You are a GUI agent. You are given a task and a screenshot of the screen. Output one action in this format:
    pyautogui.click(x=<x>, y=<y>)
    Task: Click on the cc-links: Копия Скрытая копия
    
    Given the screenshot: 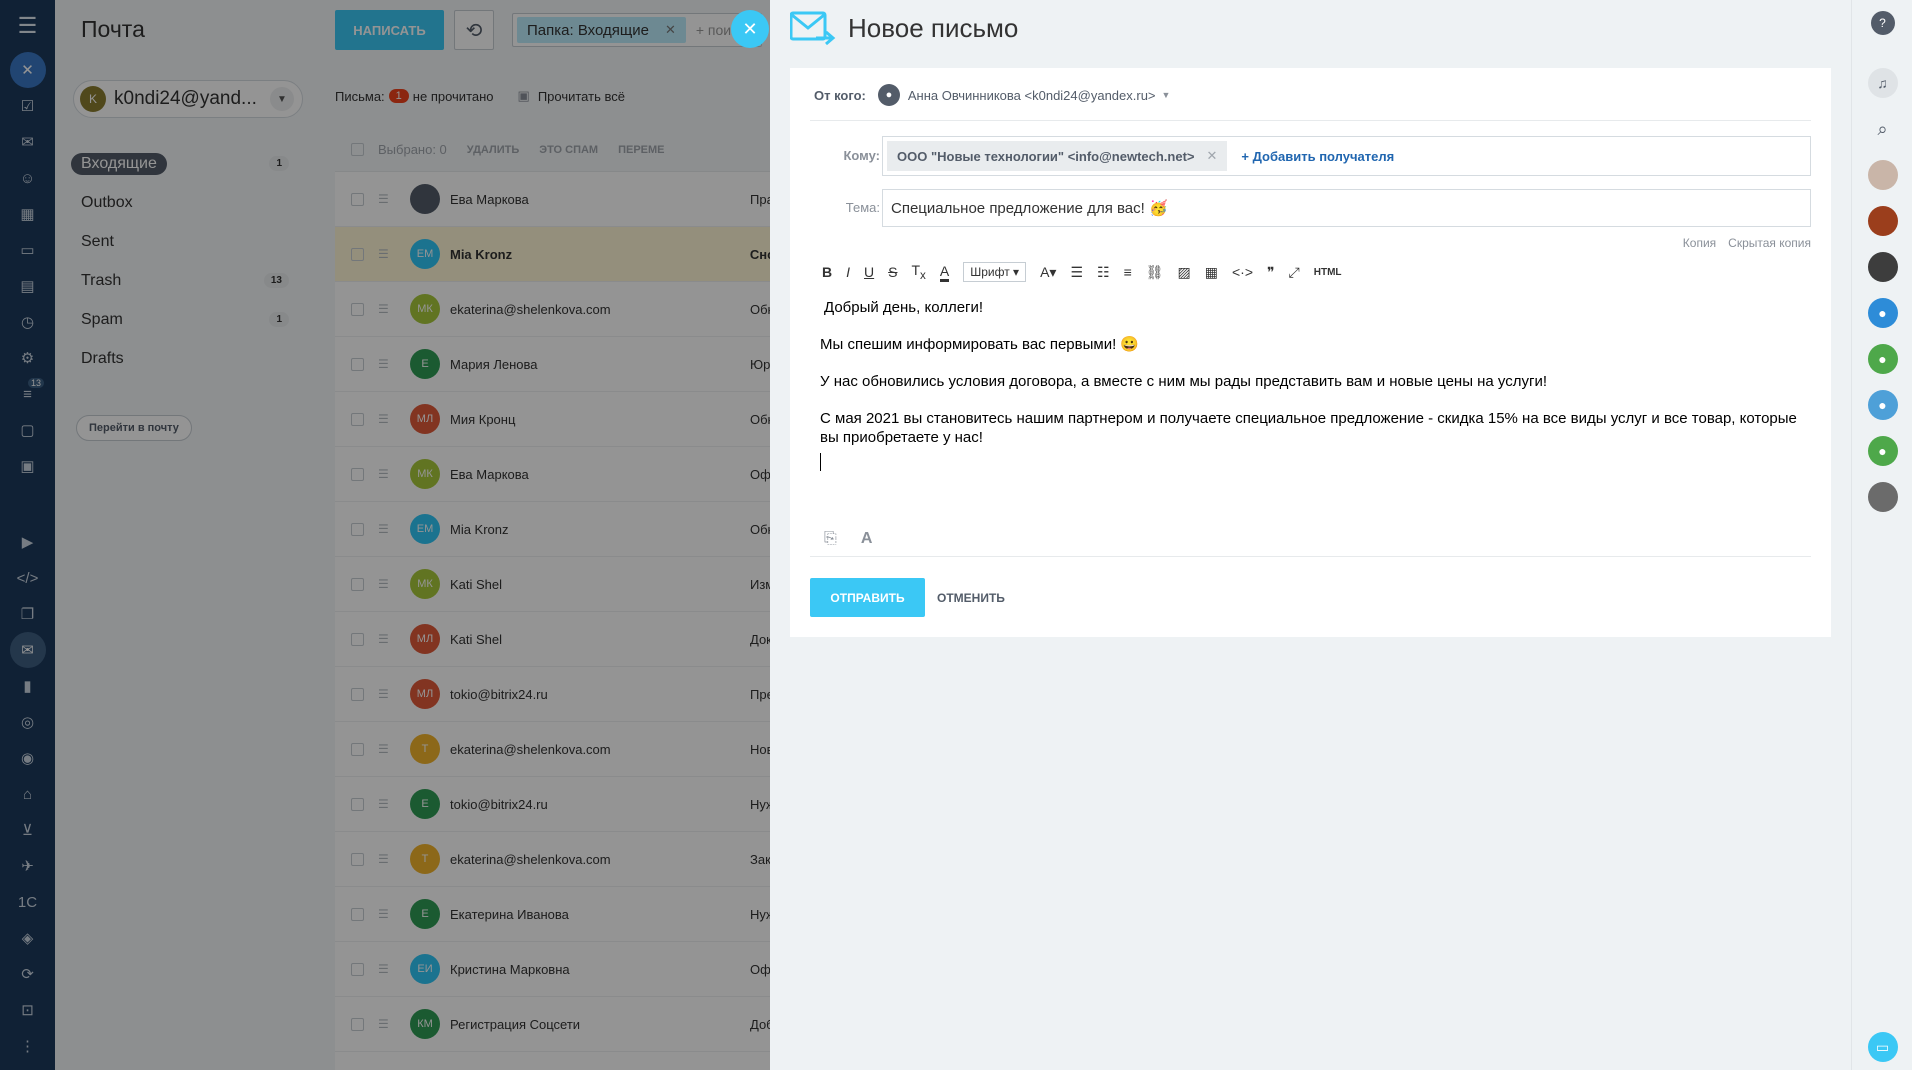 What is the action you would take?
    pyautogui.click(x=1747, y=243)
    